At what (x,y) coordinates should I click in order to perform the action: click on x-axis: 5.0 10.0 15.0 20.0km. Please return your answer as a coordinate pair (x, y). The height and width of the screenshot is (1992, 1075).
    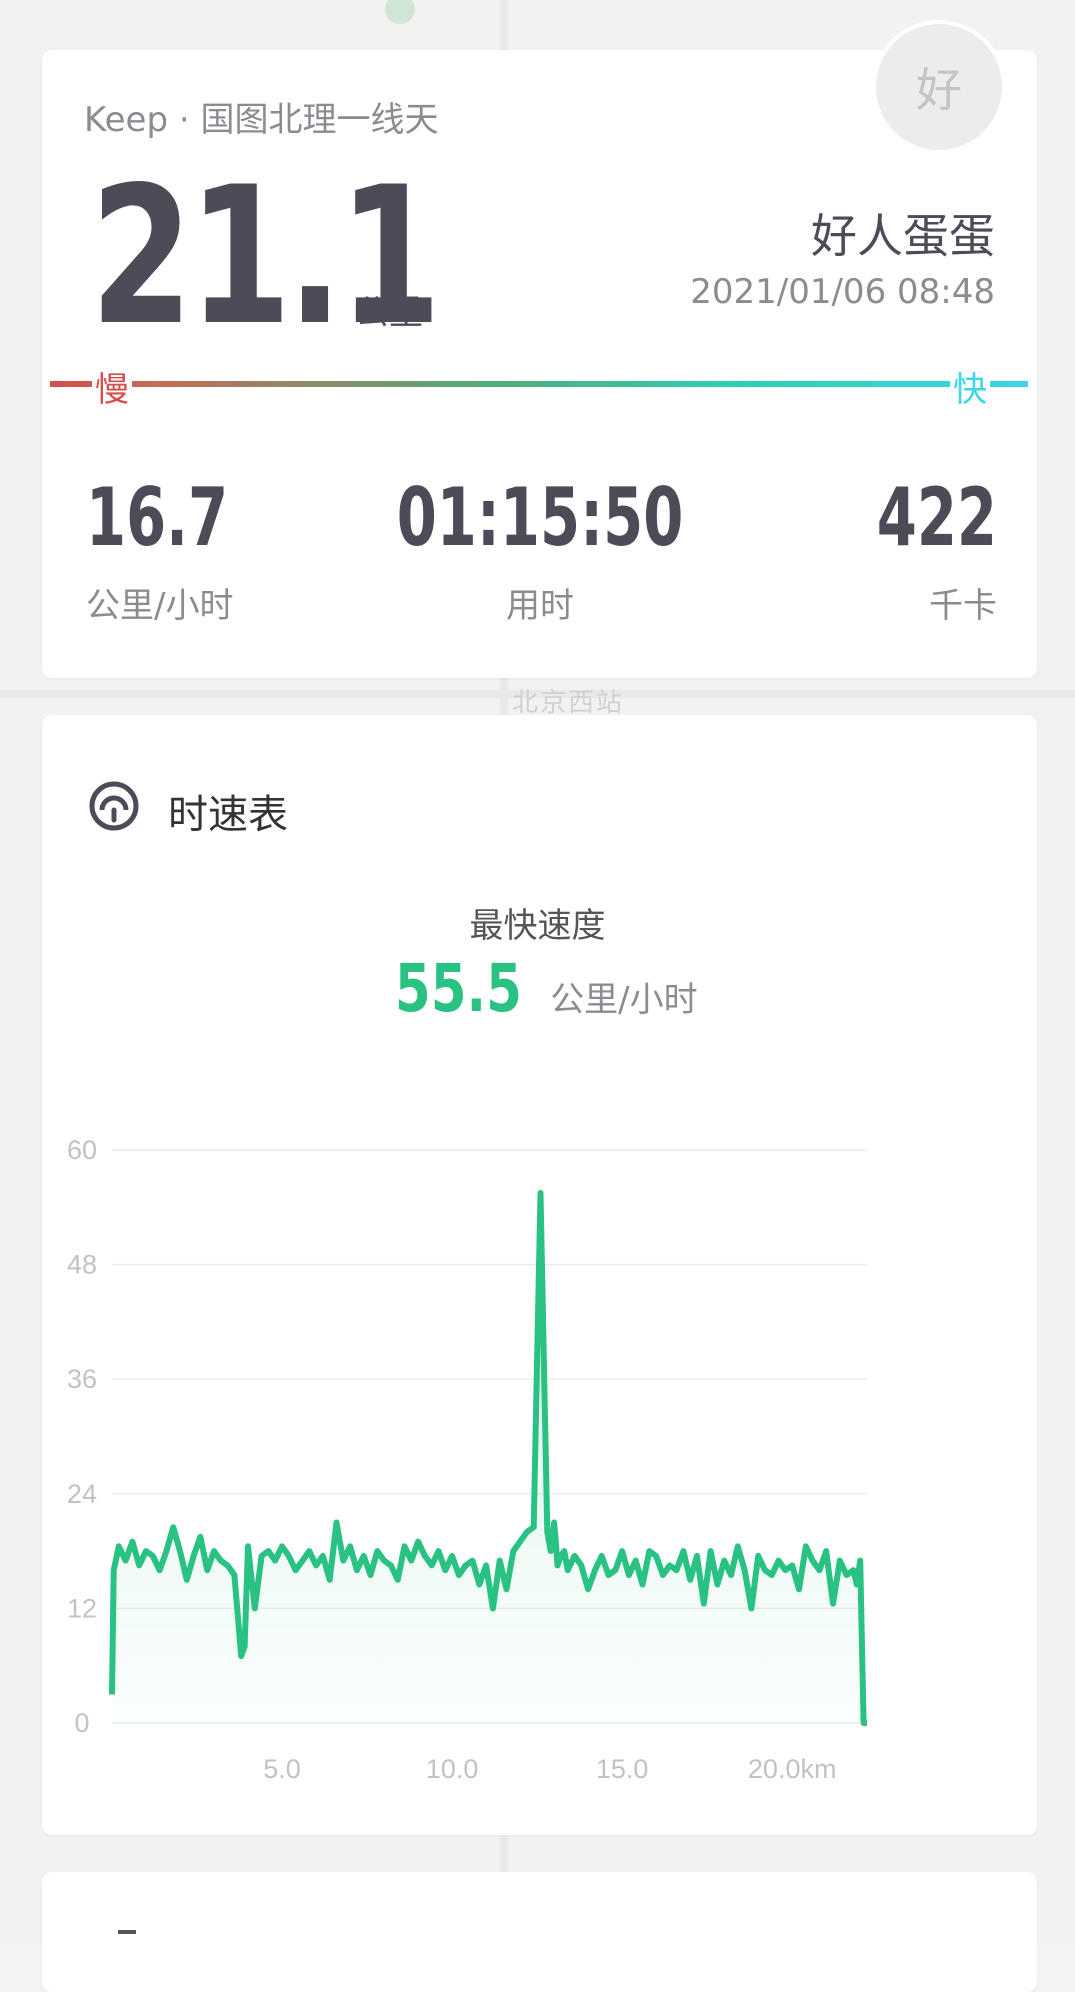
    Looking at the image, I should click on (549, 1769).